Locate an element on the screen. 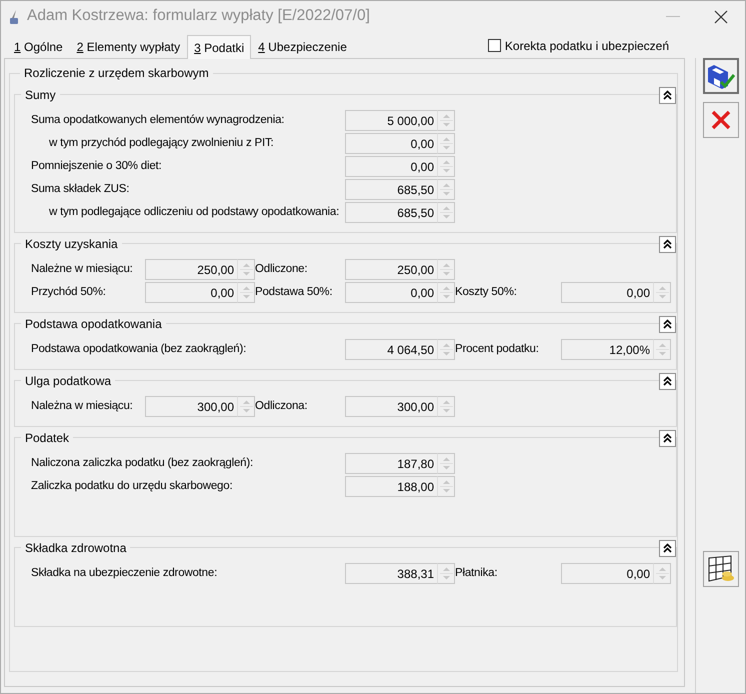  section-title: Sumy is located at coordinates (40, 95).